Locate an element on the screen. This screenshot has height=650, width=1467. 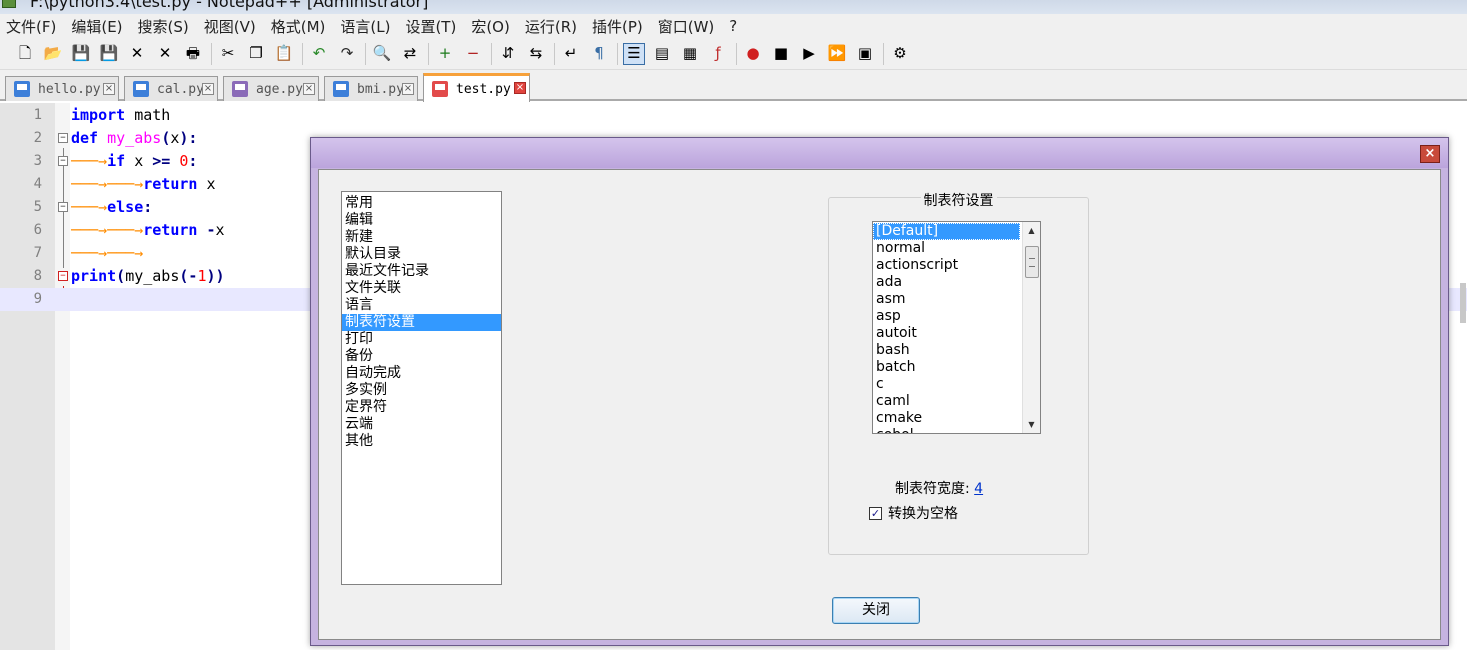
convert-to-spaces-row: ✓ 转换为空格 is located at coordinates (913, 513).